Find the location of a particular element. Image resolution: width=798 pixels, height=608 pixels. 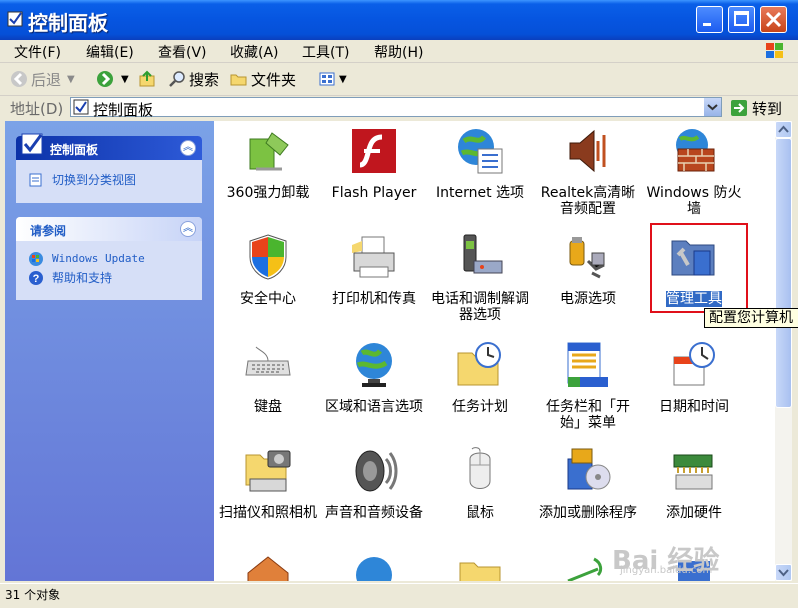

menu-tools: 工具(T) is located at coordinates (325, 52).